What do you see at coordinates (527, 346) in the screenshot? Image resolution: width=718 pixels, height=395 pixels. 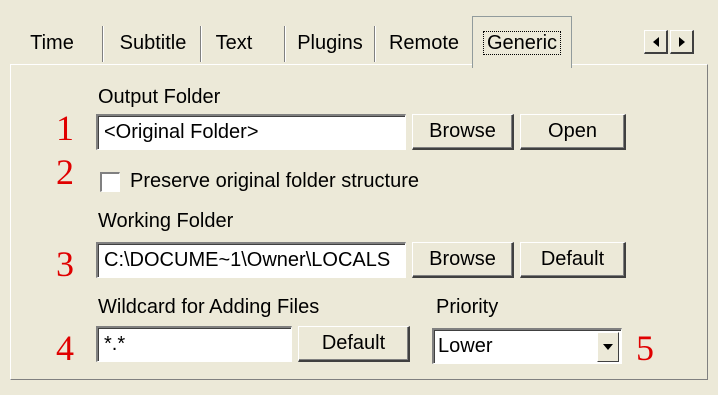 I see `priority-select: Lower` at bounding box center [527, 346].